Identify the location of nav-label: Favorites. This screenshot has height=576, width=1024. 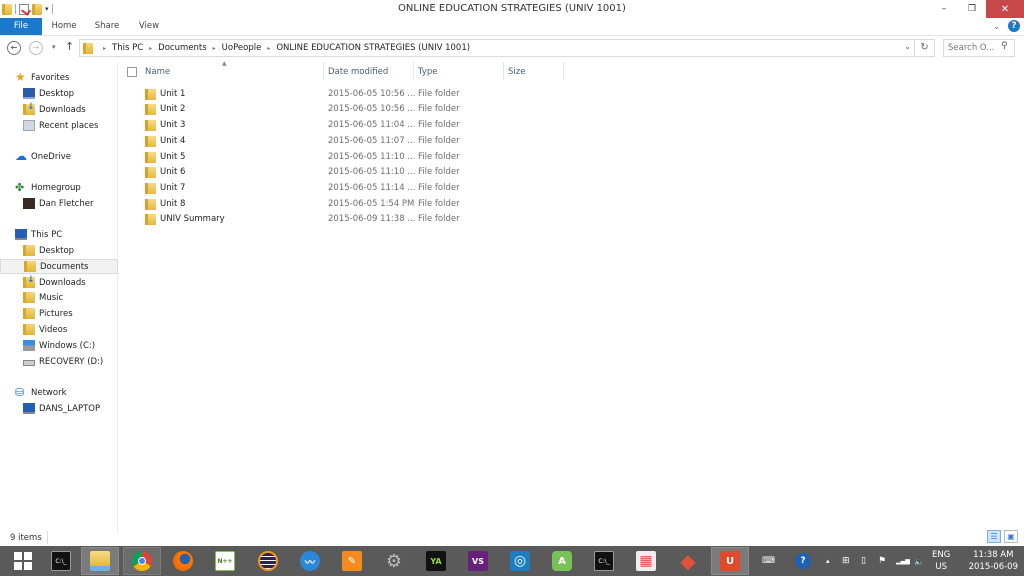
(50, 77).